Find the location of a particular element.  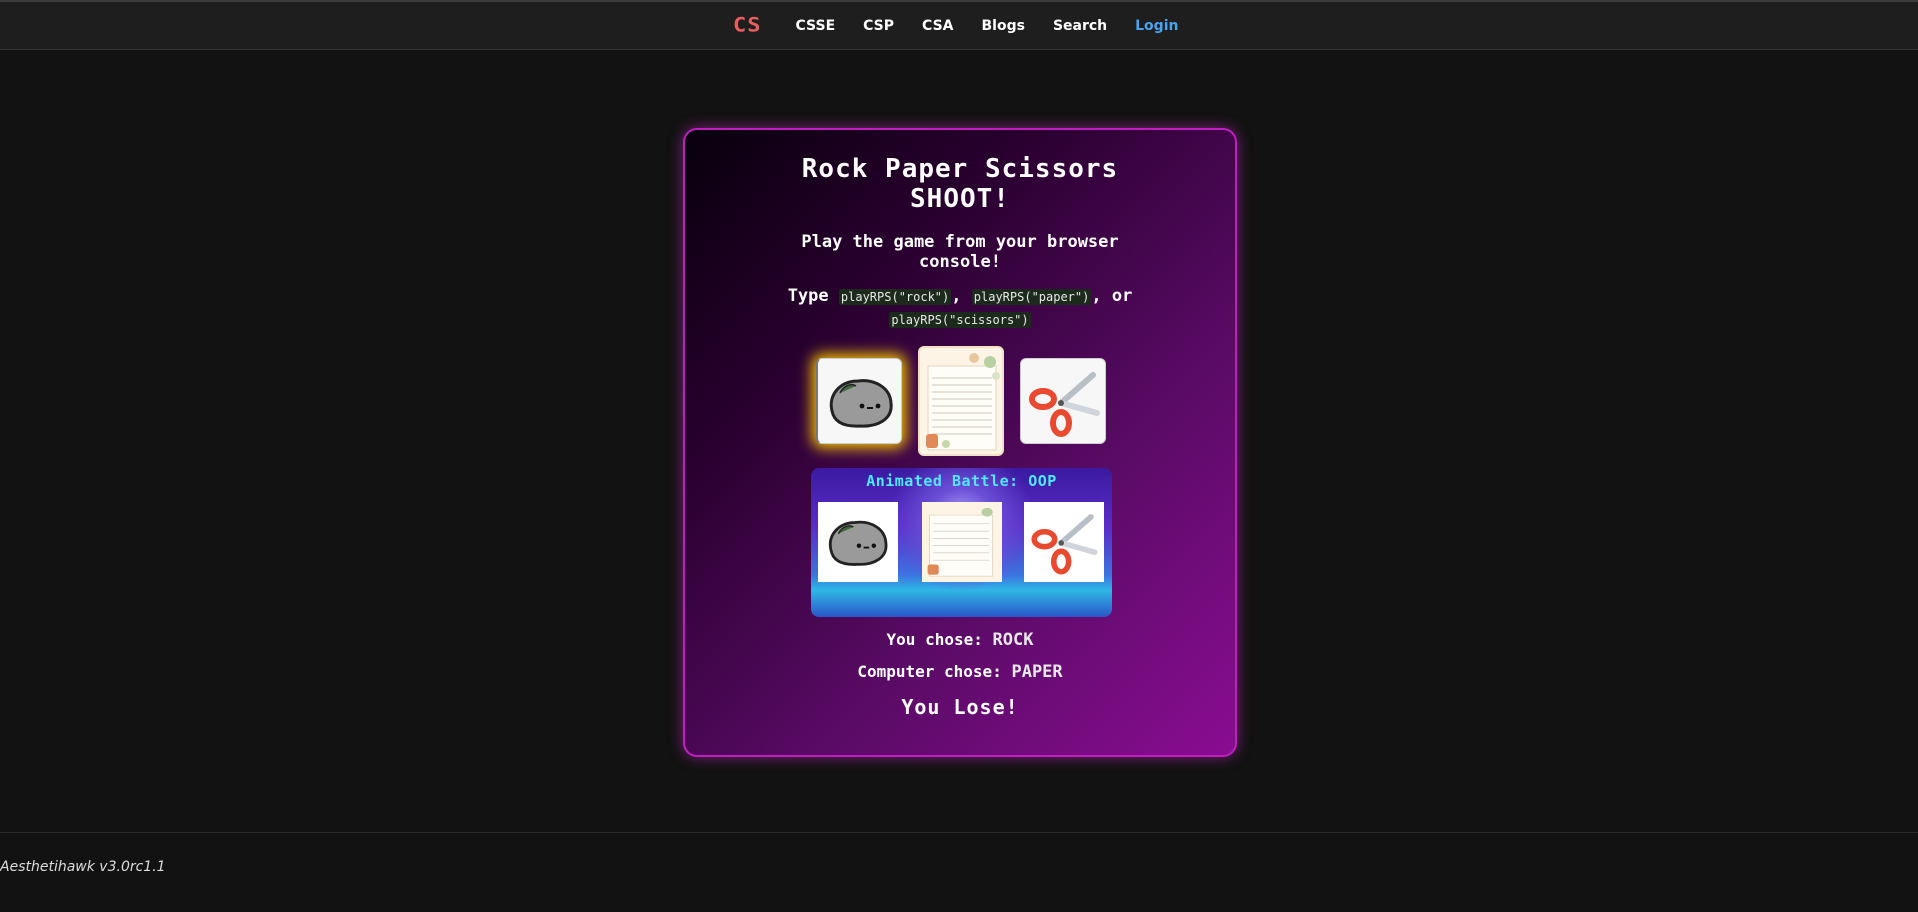

nav-link-login: Login is located at coordinates (1156, 26).